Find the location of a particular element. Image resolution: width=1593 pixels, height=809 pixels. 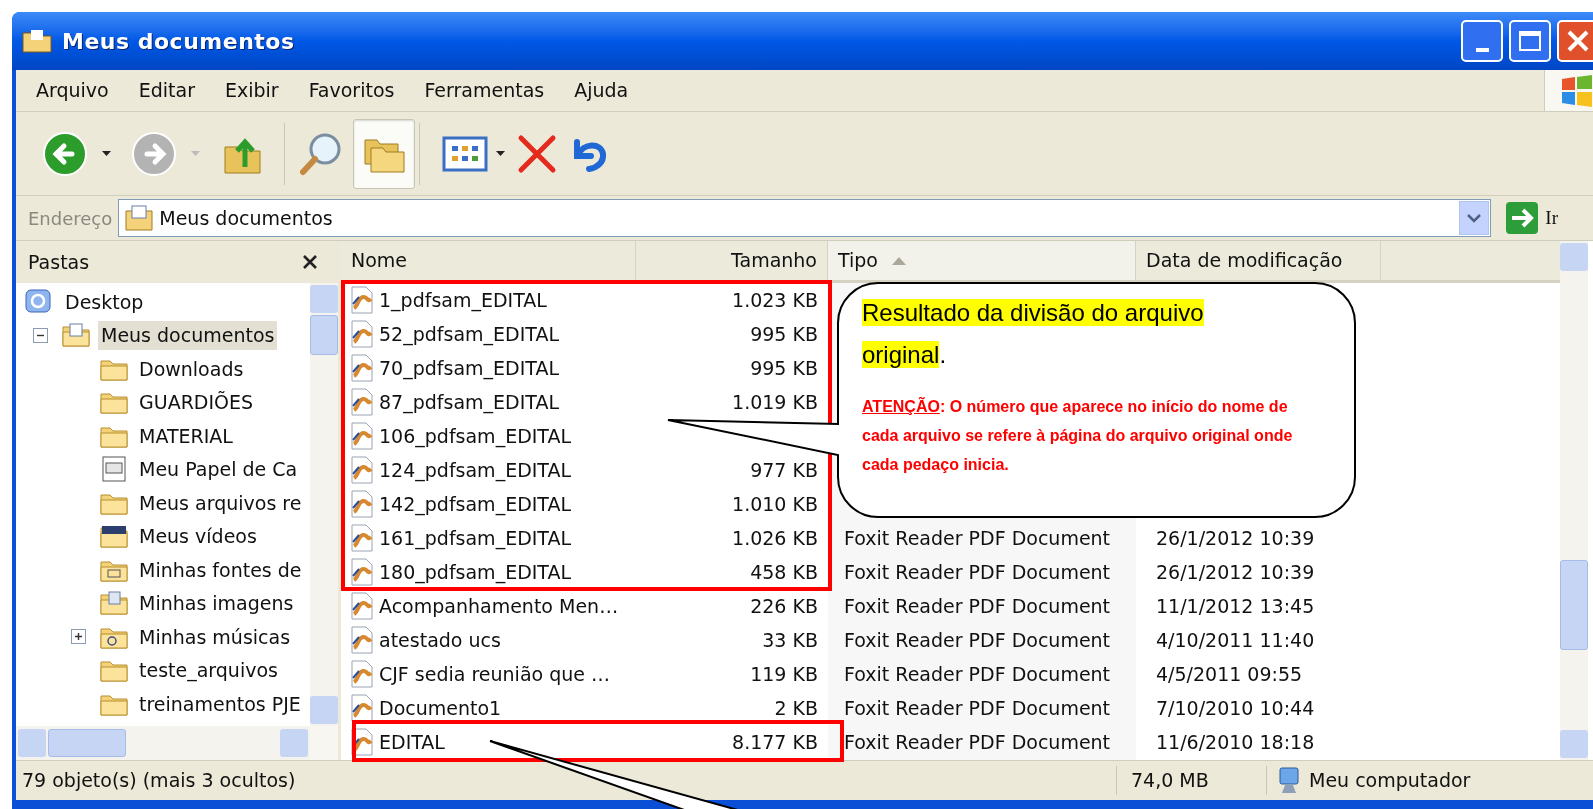

file-name: 1_pdfsam_EDITAL is located at coordinates (463, 300).